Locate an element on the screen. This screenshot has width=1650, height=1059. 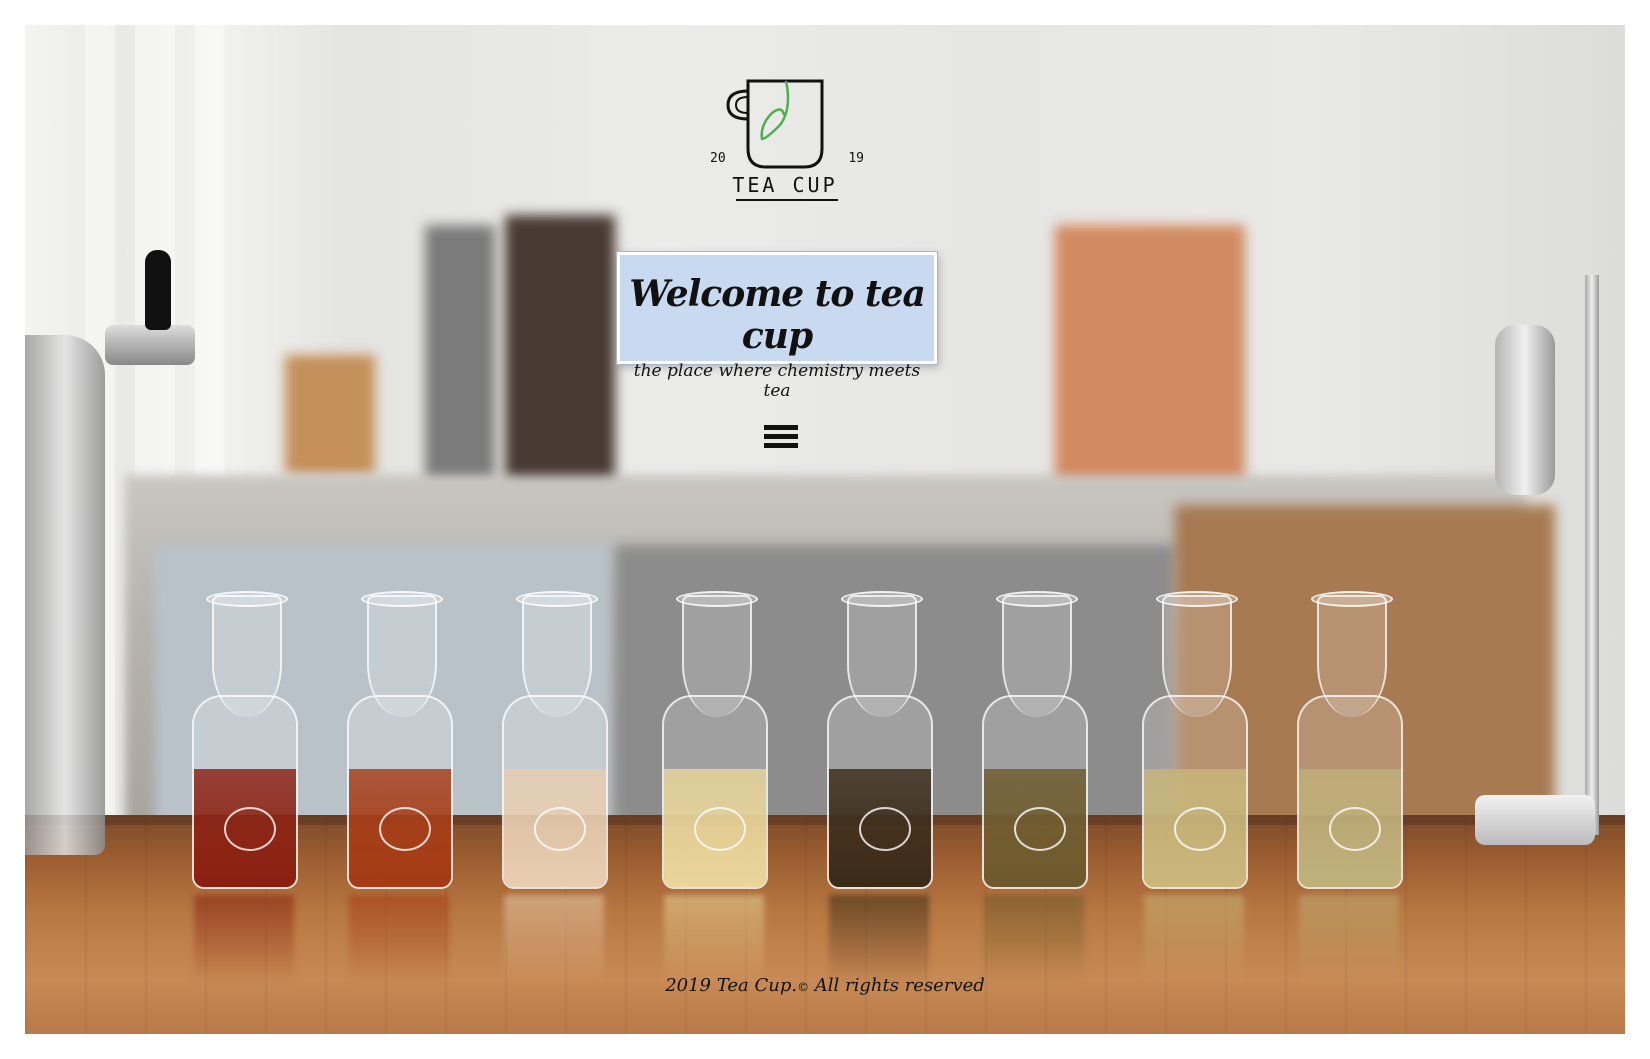
beer-tap-pole is located at coordinates (1592, 555).